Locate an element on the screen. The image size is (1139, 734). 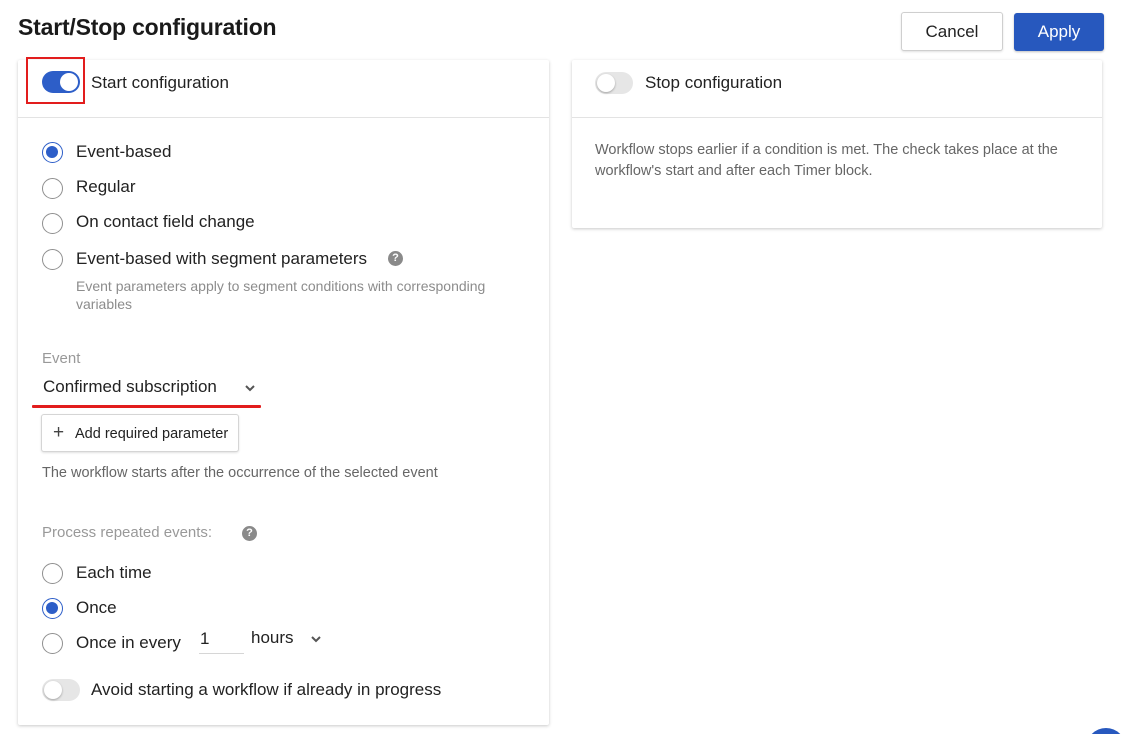
radio-once is located at coordinates (52, 608).